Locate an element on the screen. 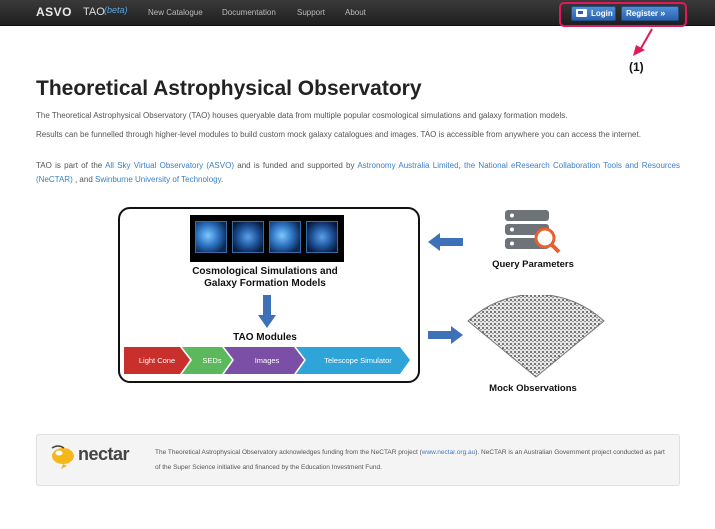  down-arrow-icon is located at coordinates (267, 311).